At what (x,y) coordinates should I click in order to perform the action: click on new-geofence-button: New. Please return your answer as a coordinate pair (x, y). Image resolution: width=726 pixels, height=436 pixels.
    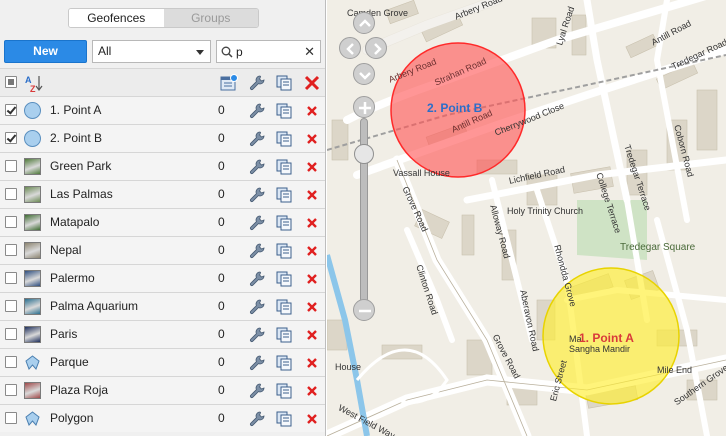
    Looking at the image, I should click on (45, 51).